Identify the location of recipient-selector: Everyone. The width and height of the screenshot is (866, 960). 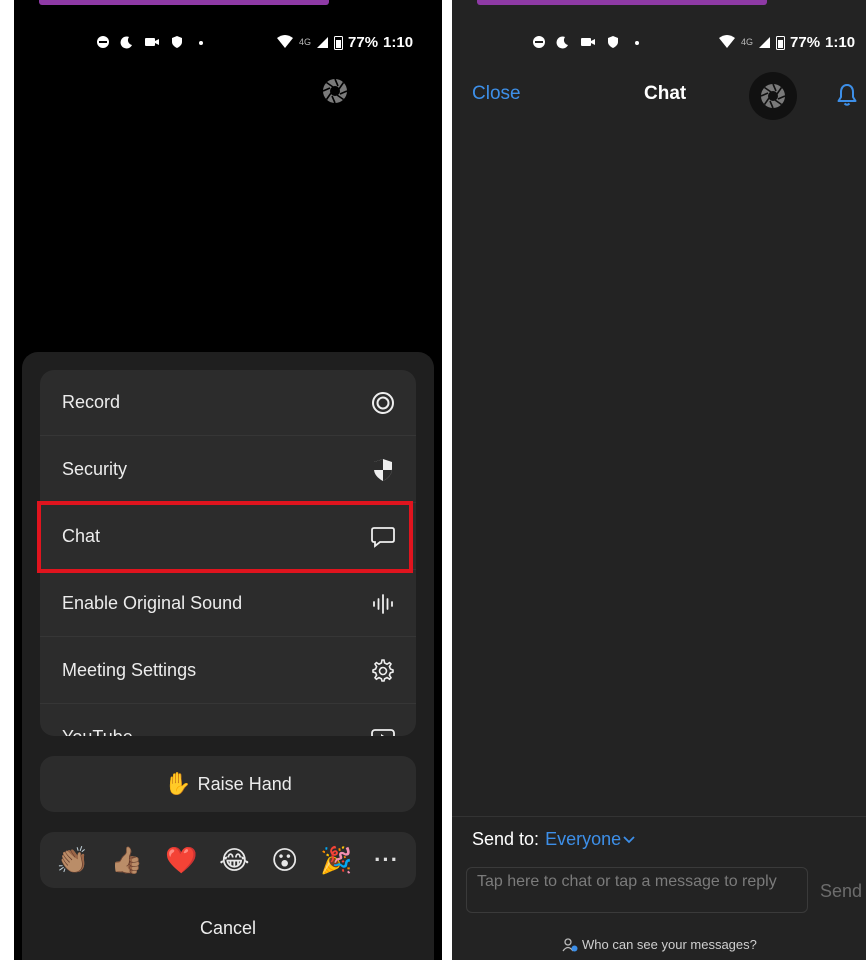
(590, 839).